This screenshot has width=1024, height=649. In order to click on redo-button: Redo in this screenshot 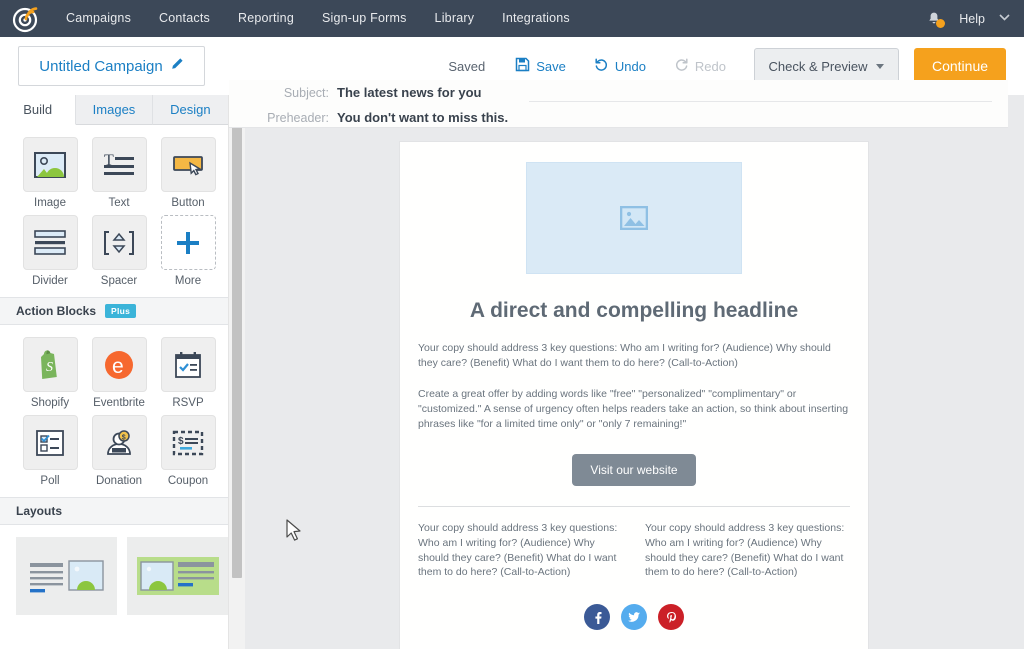, I will do `click(700, 66)`.